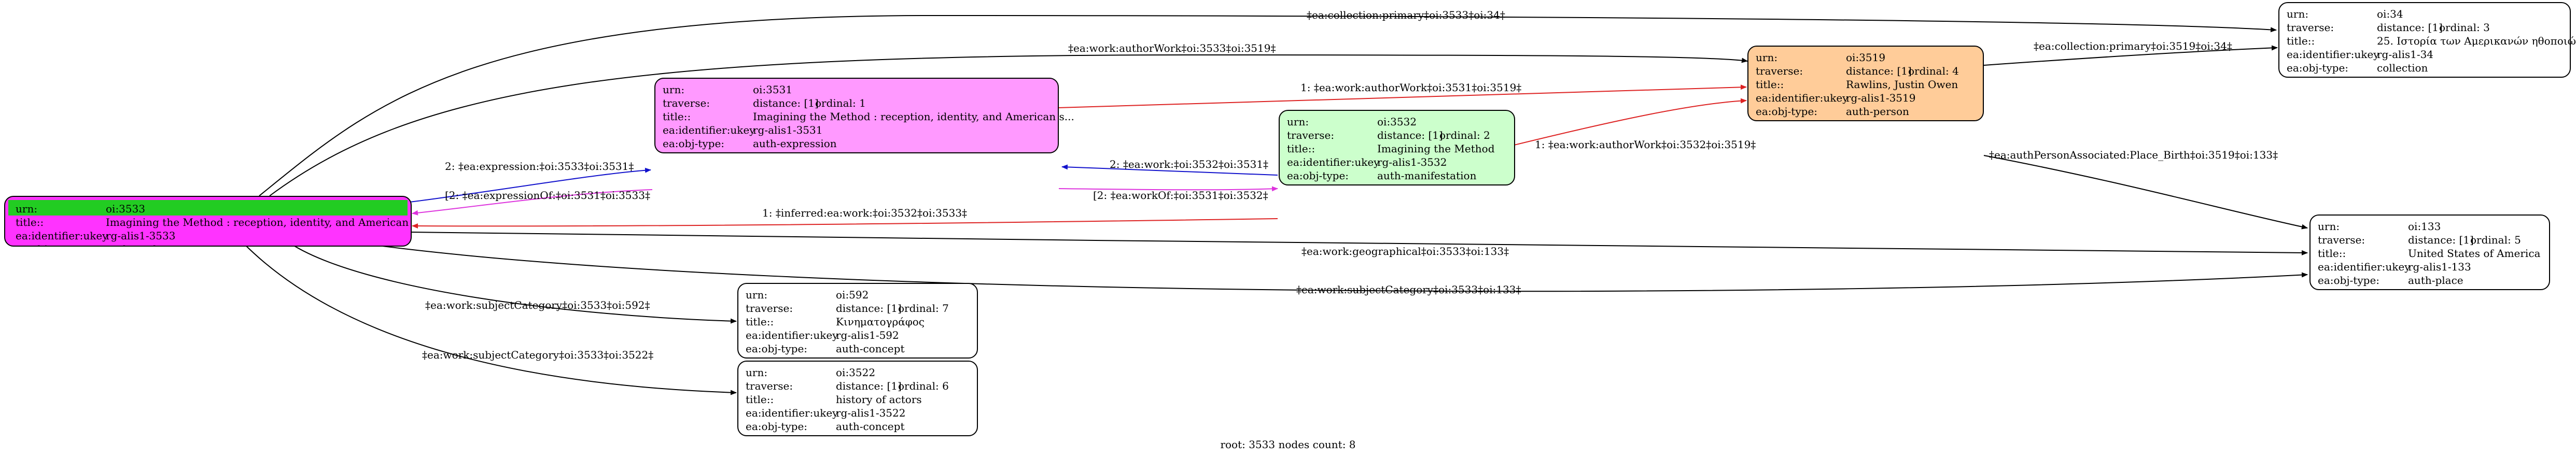  I want to click on field-value-title: United States of America, so click(2474, 254).